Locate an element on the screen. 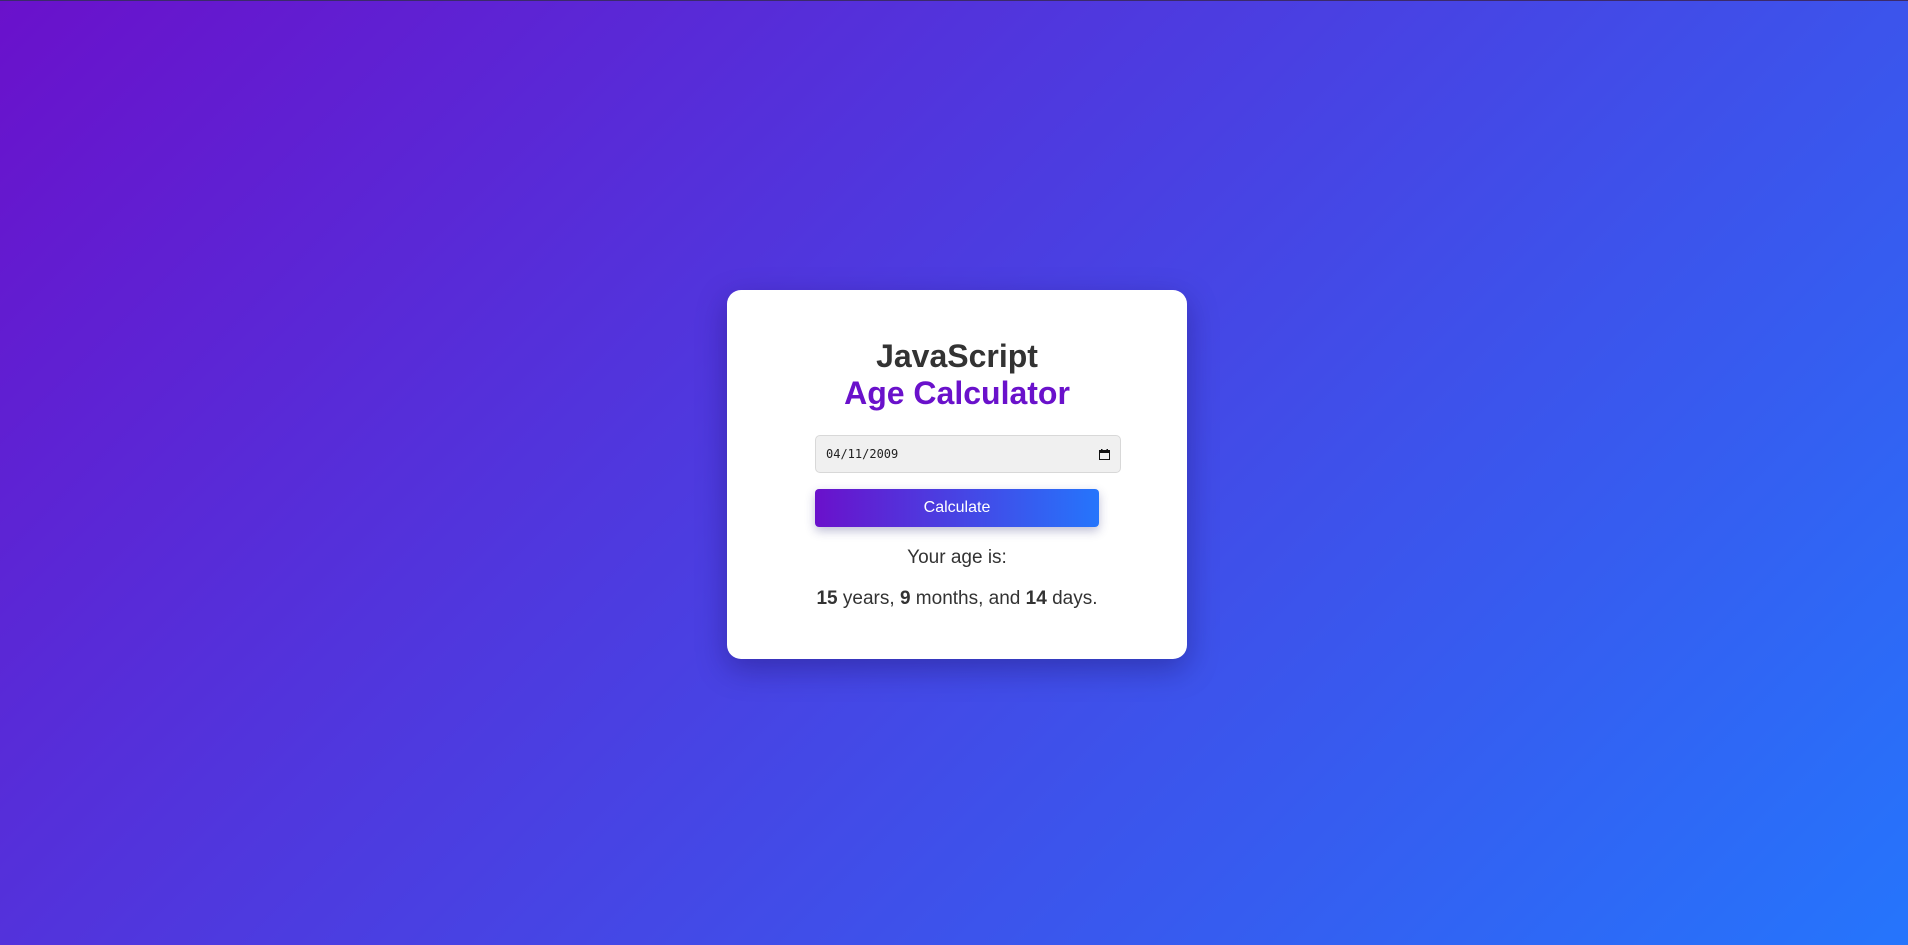 This screenshot has width=1908, height=945. age-label: Your age is: is located at coordinates (957, 557).